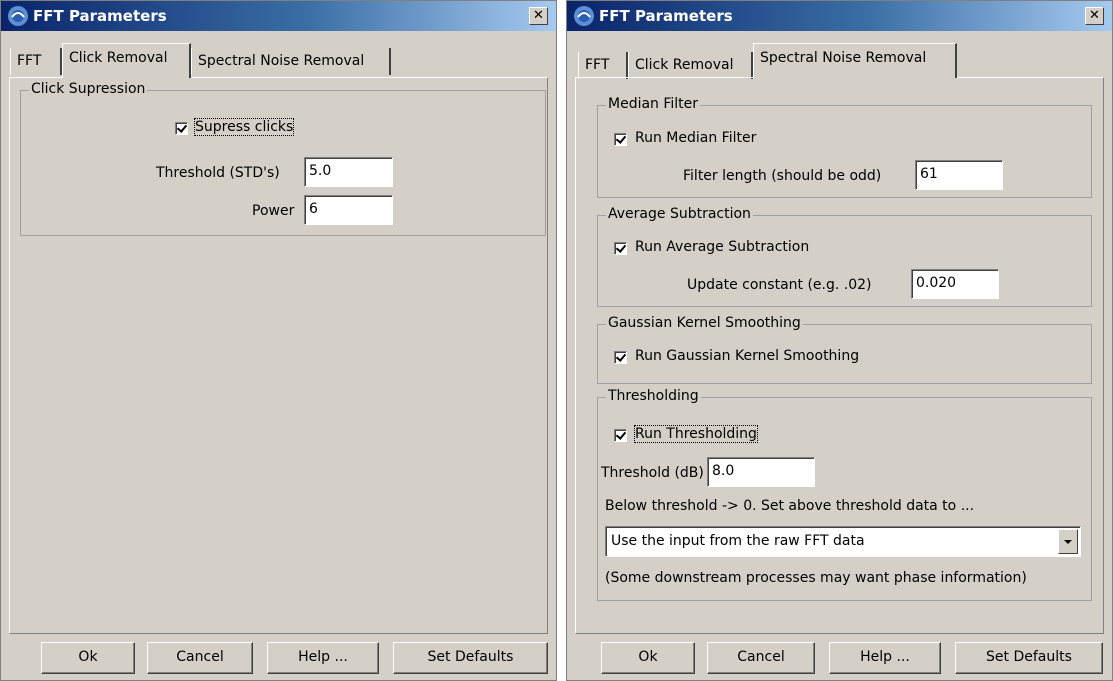  I want to click on group-title: Median Filter, so click(653, 104).